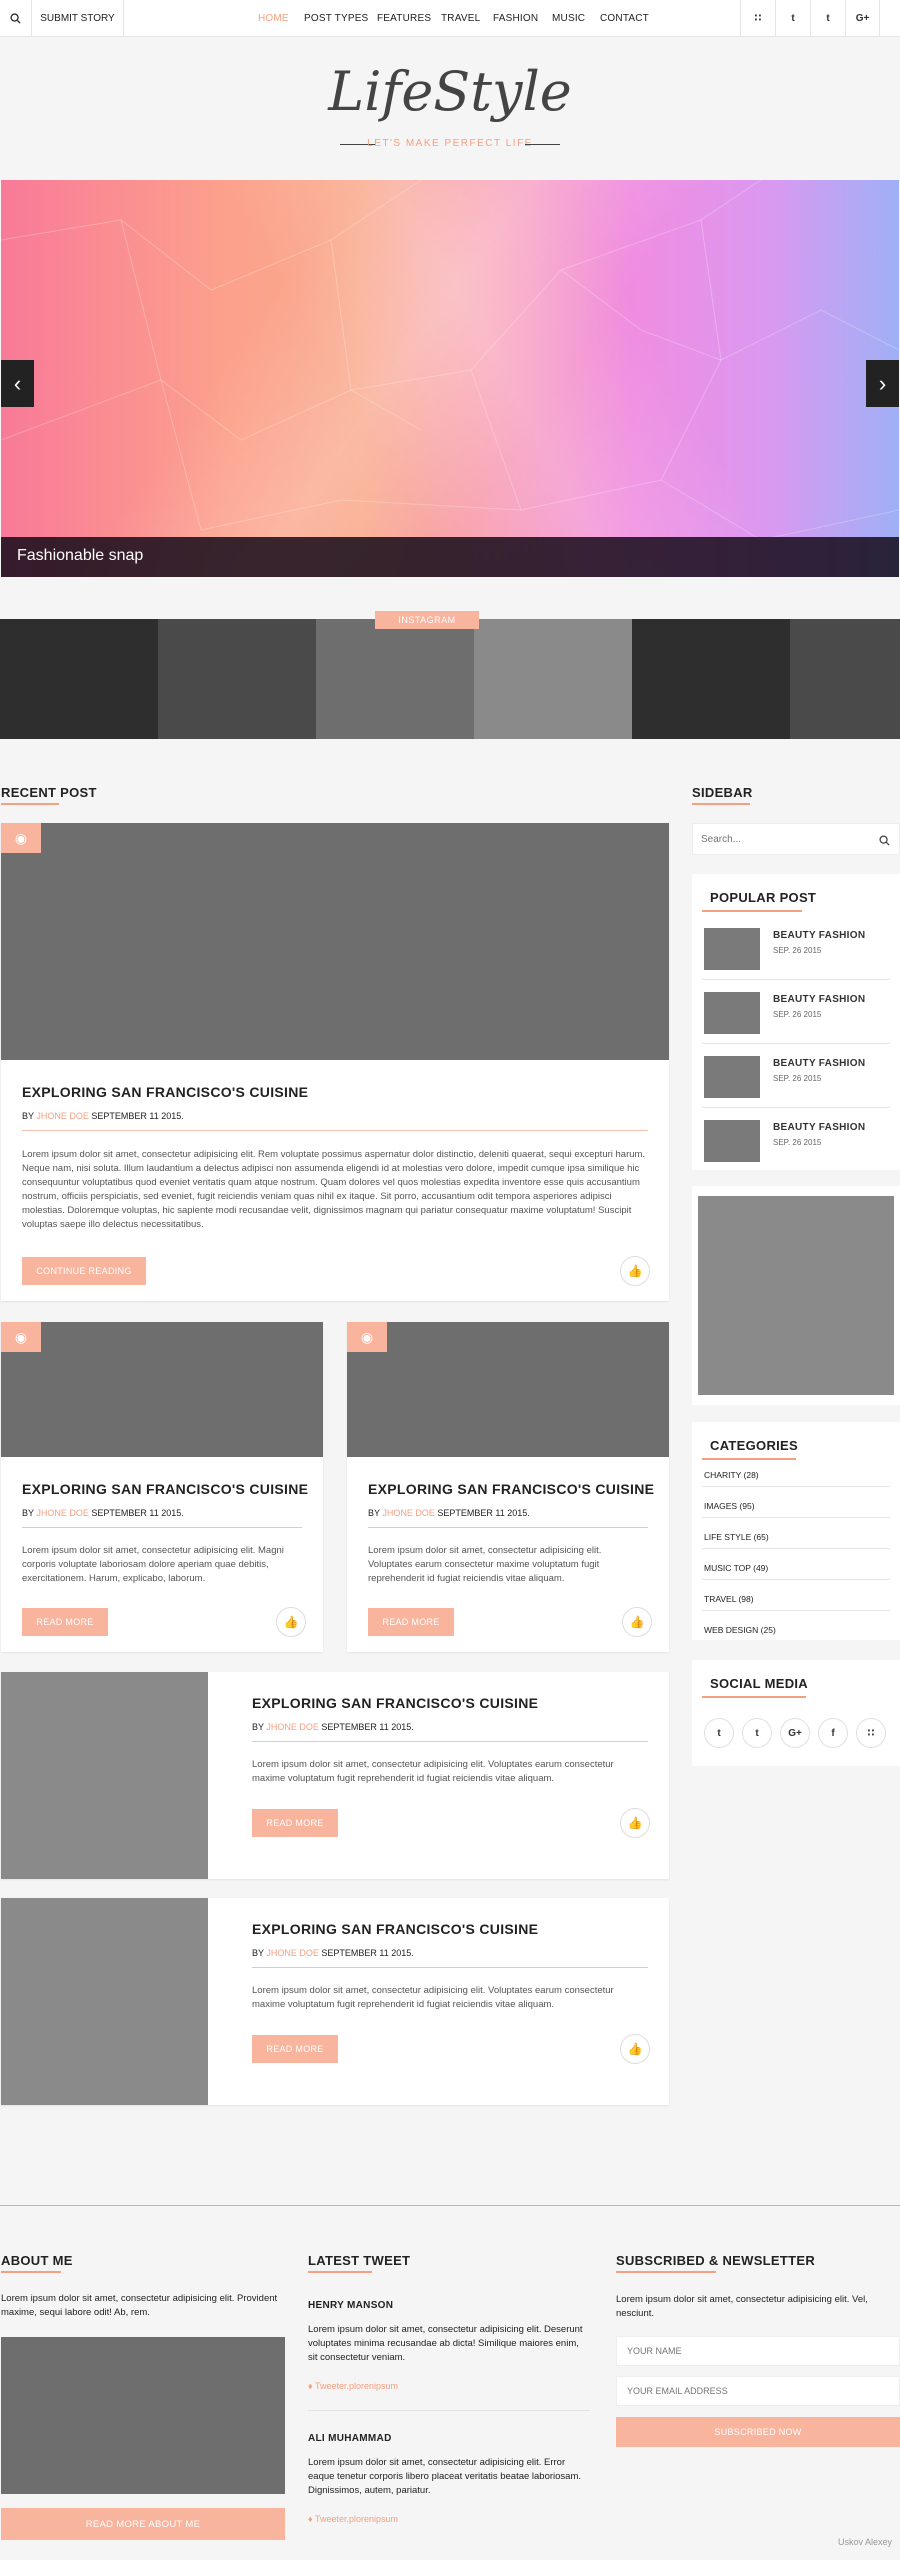  Describe the element at coordinates (731, 1475) in the screenshot. I see `category-item: CHARITY (28)` at that location.